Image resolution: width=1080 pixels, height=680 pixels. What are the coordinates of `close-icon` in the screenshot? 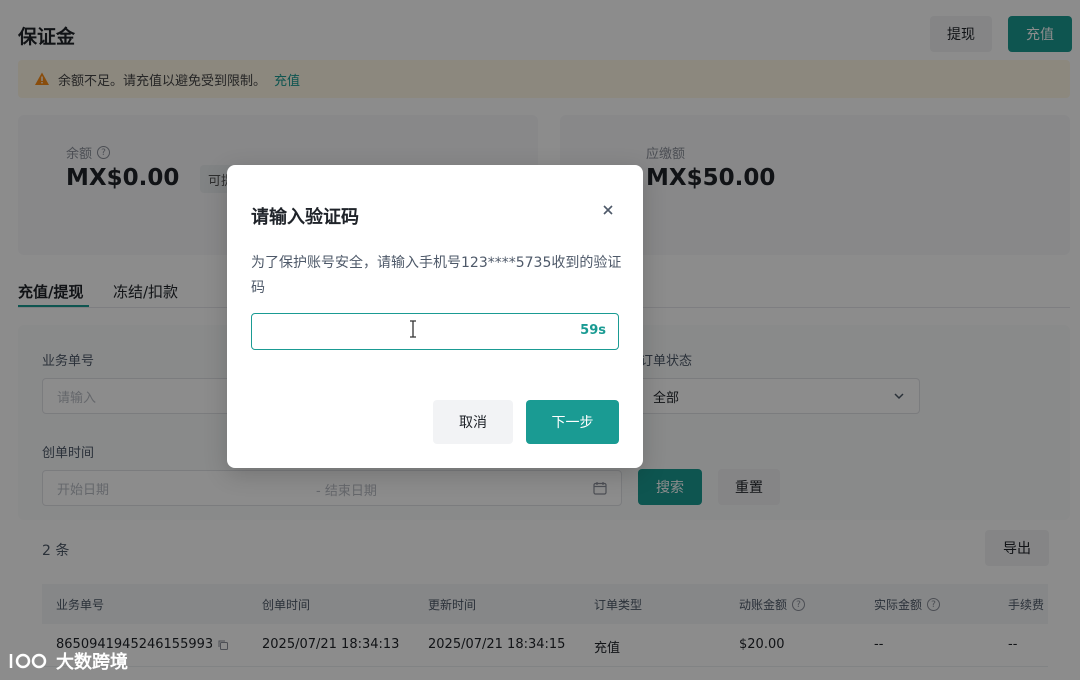 It's located at (608, 210).